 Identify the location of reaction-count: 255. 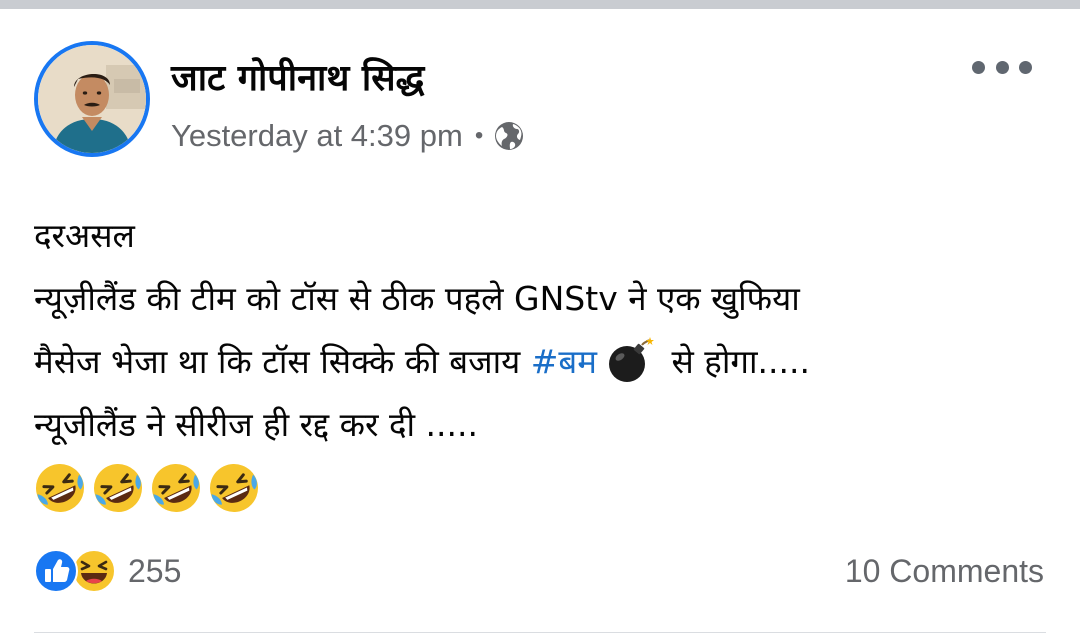
(155, 570).